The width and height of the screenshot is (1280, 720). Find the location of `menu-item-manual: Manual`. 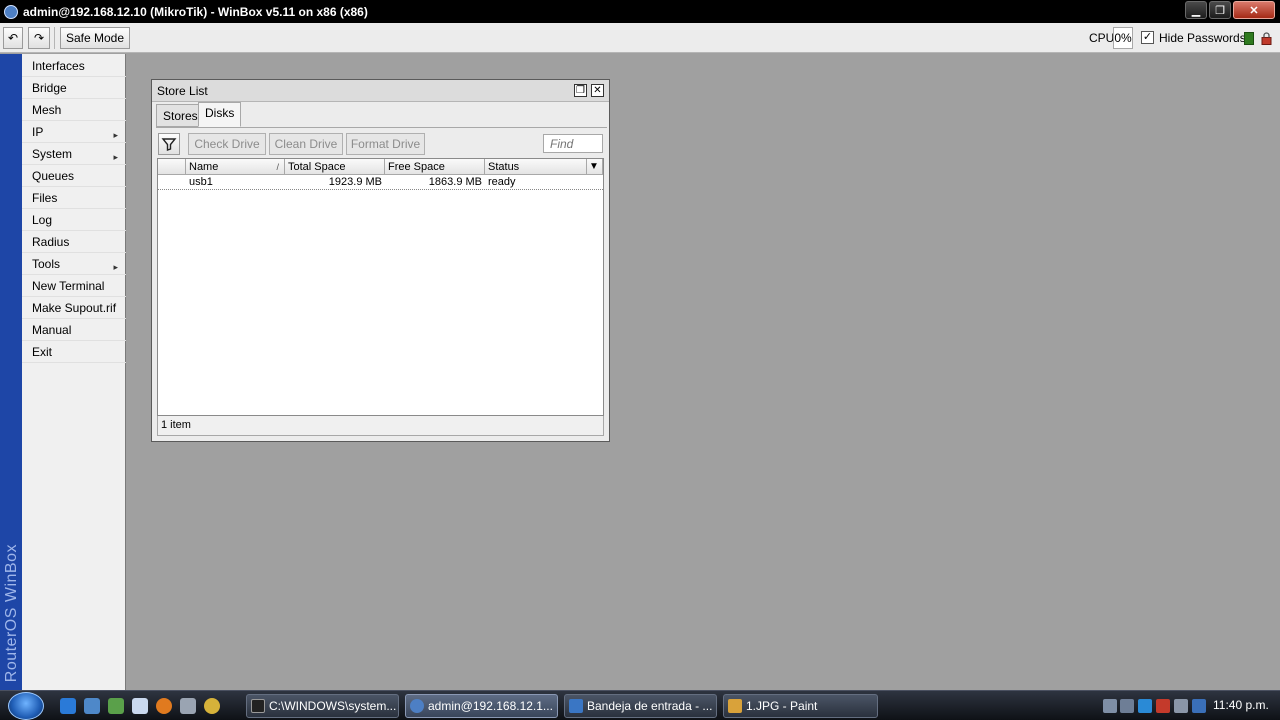

menu-item-manual: Manual is located at coordinates (74, 330).